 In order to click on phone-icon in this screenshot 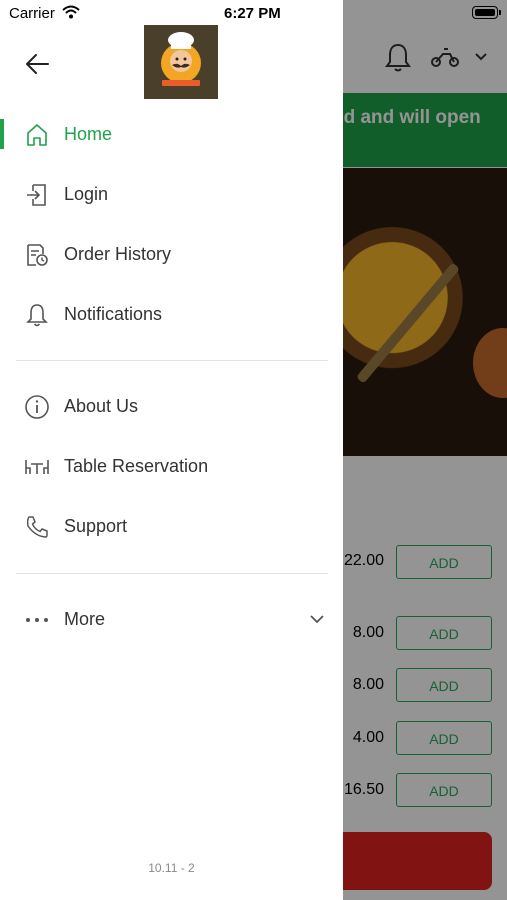, I will do `click(37, 527)`.